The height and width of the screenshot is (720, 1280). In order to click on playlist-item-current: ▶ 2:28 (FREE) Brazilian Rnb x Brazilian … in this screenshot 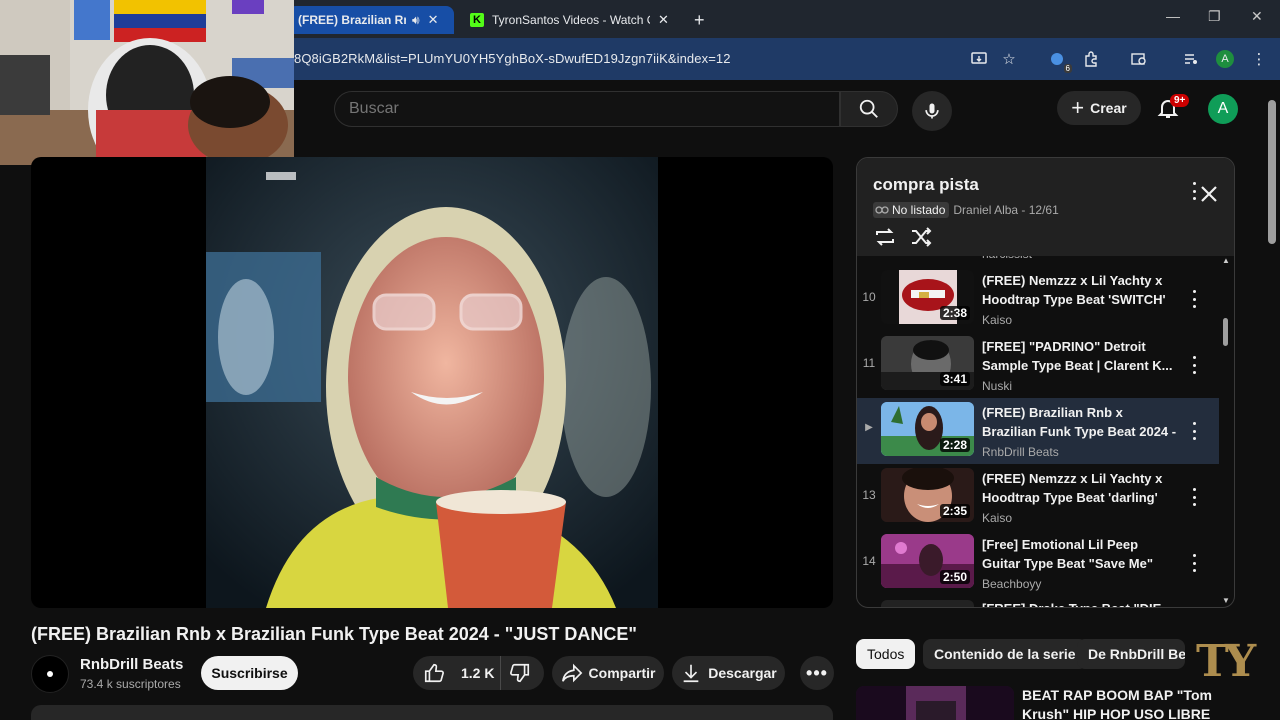, I will do `click(1038, 431)`.